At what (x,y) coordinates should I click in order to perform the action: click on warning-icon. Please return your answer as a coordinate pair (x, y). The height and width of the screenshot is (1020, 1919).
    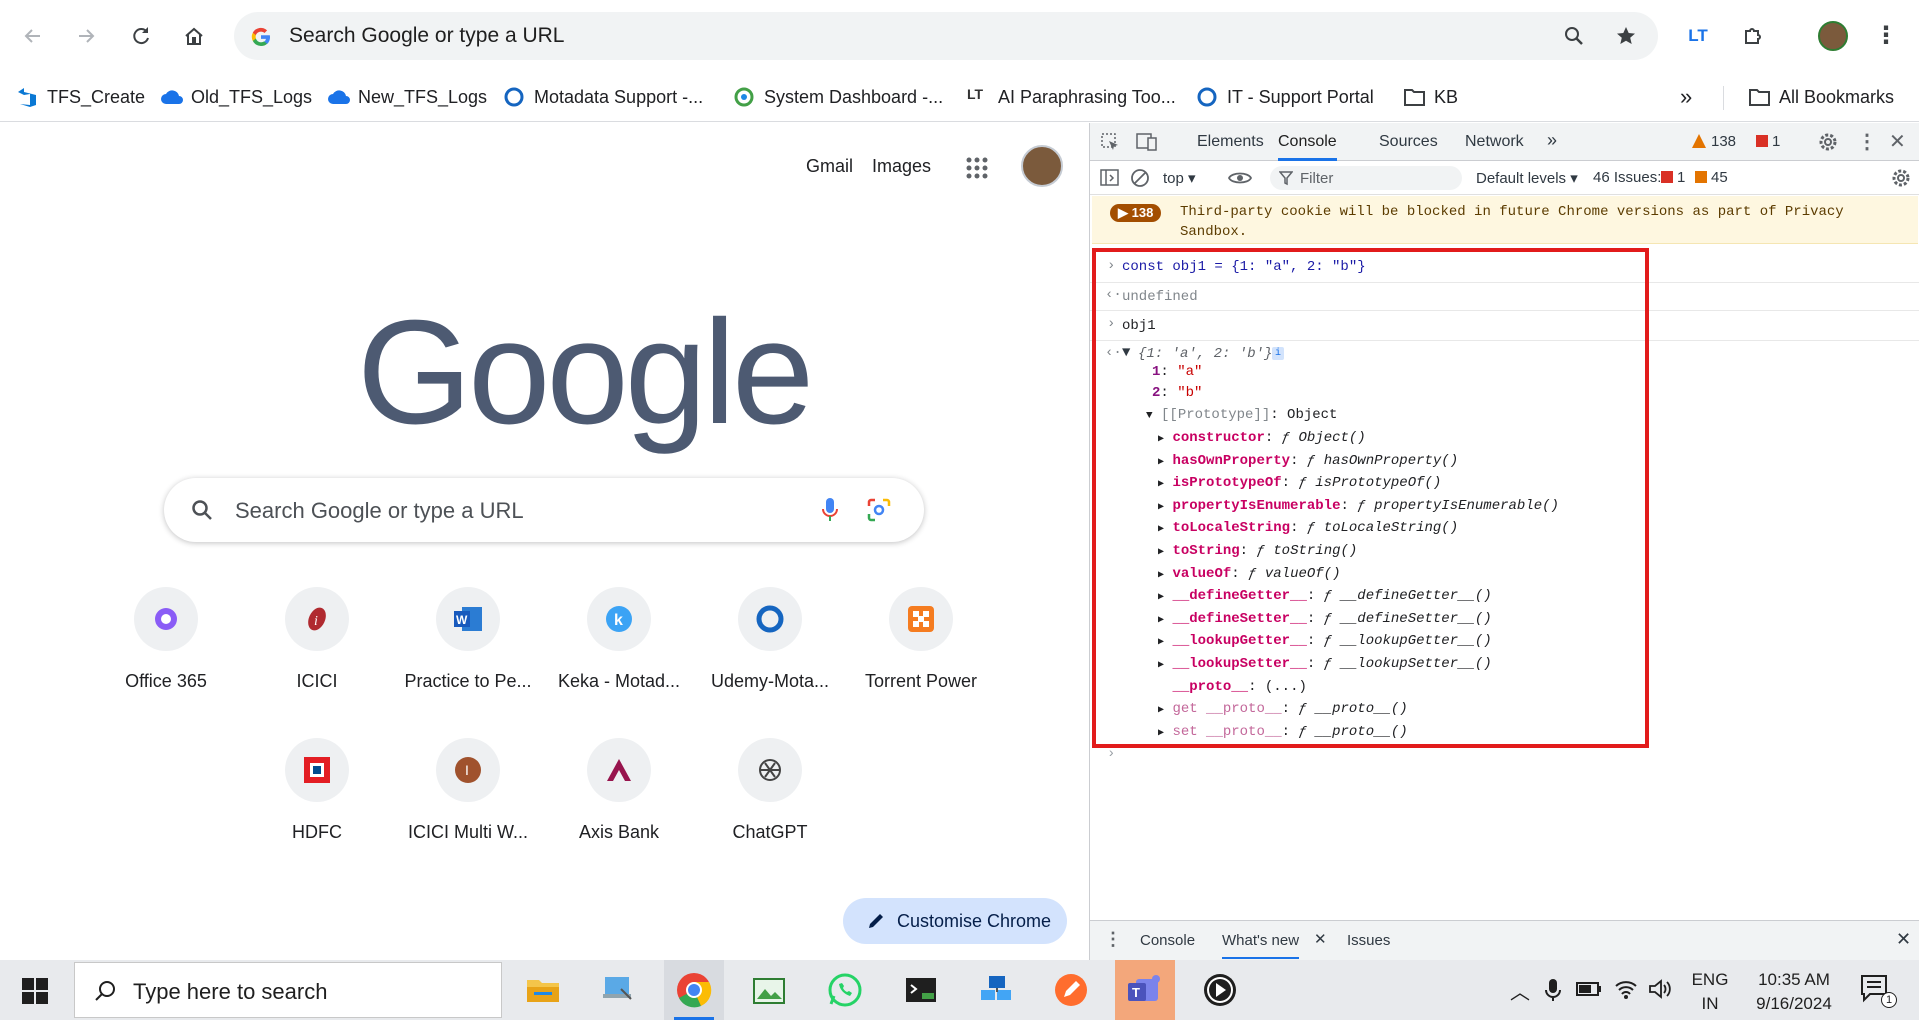
    Looking at the image, I should click on (1699, 141).